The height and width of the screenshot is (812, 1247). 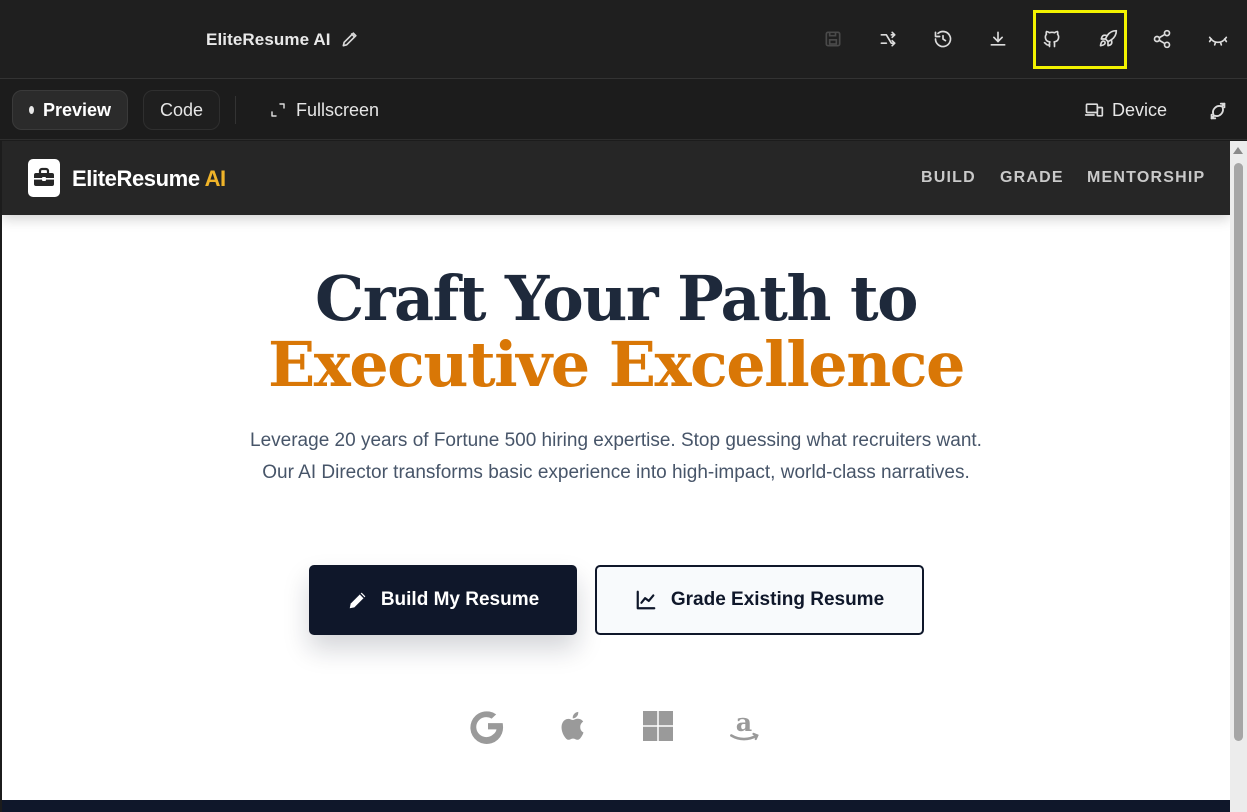 What do you see at coordinates (357, 600) in the screenshot?
I see `pencil-icon` at bounding box center [357, 600].